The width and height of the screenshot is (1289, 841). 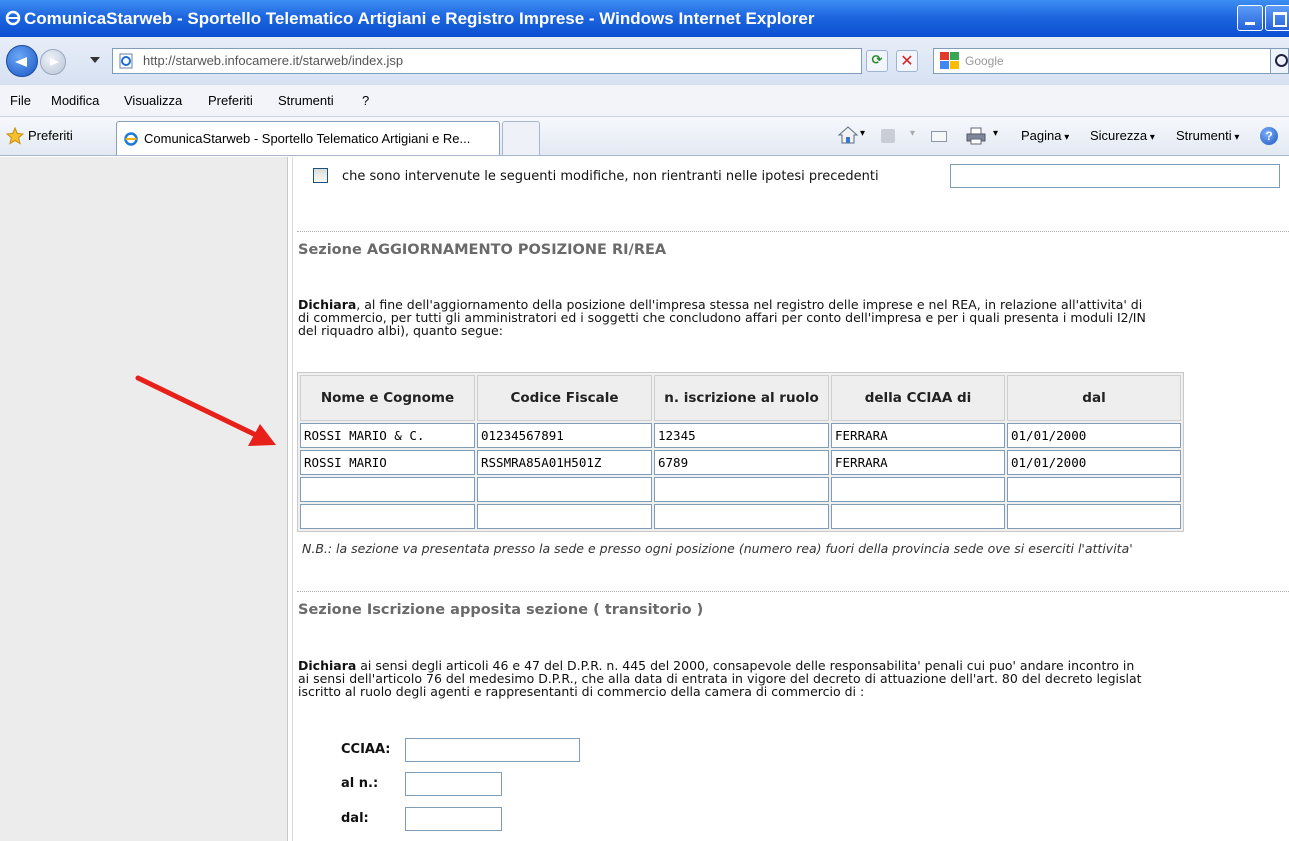 I want to click on page-icon, so click(x=126, y=61).